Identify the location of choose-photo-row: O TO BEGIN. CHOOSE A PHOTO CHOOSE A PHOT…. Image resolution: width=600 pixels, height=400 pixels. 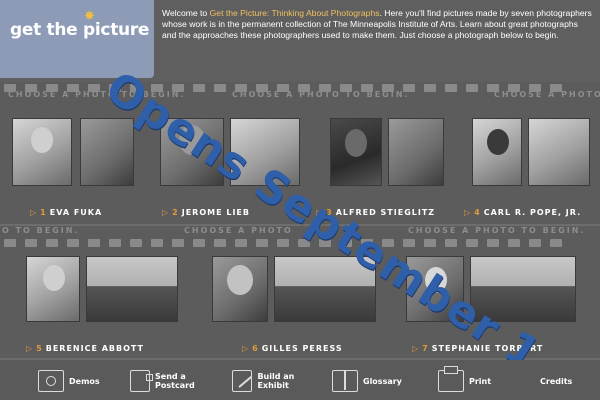
(300, 232).